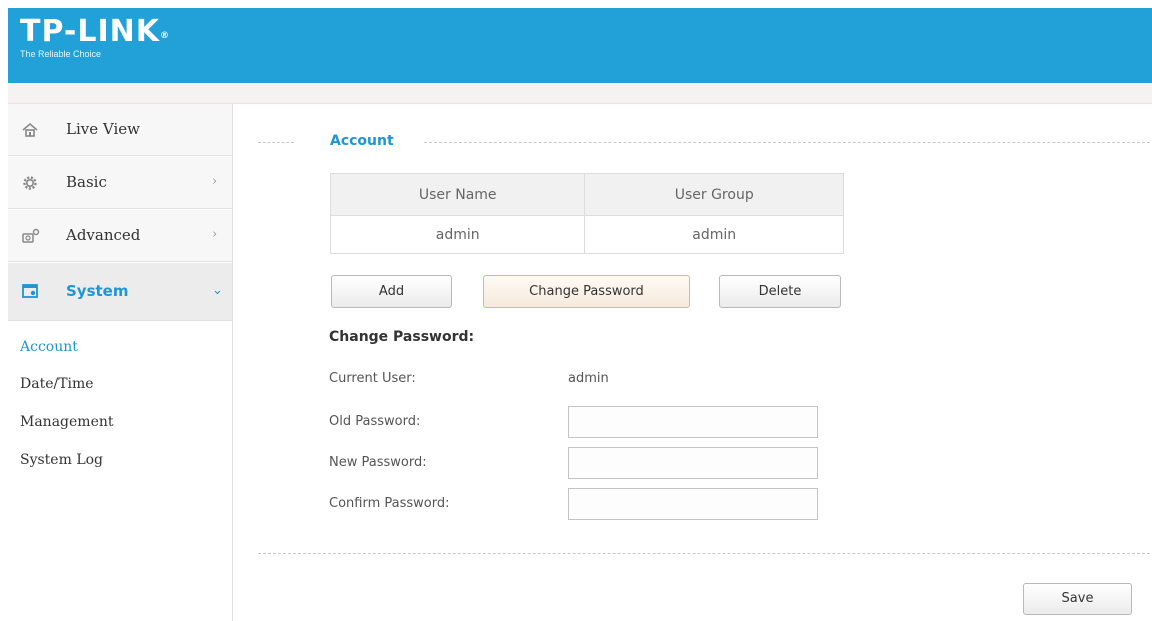 Image resolution: width=1152 pixels, height=621 pixels. I want to click on sidebar-item-label: Advanced, so click(103, 235).